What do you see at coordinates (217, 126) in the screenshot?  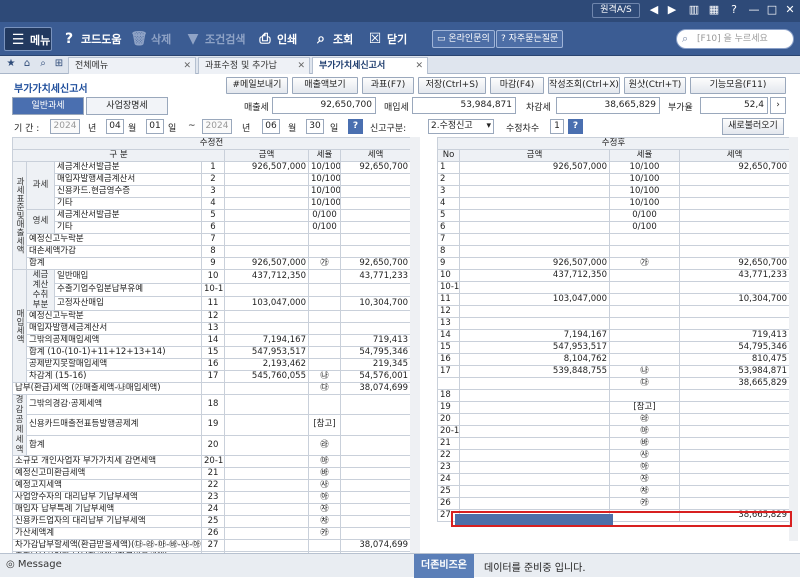 I see `to-year-input: 2024` at bounding box center [217, 126].